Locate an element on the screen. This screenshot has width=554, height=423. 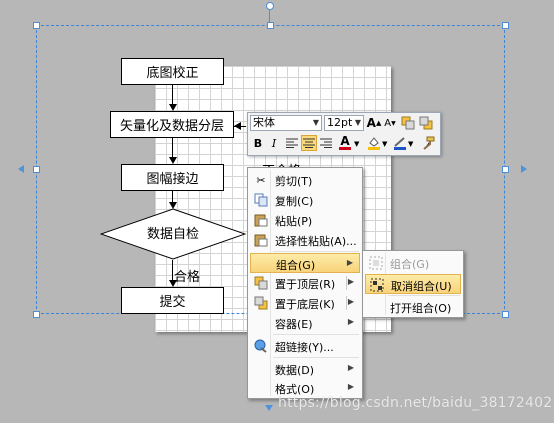
send-backward-icon is located at coordinates (426, 123).